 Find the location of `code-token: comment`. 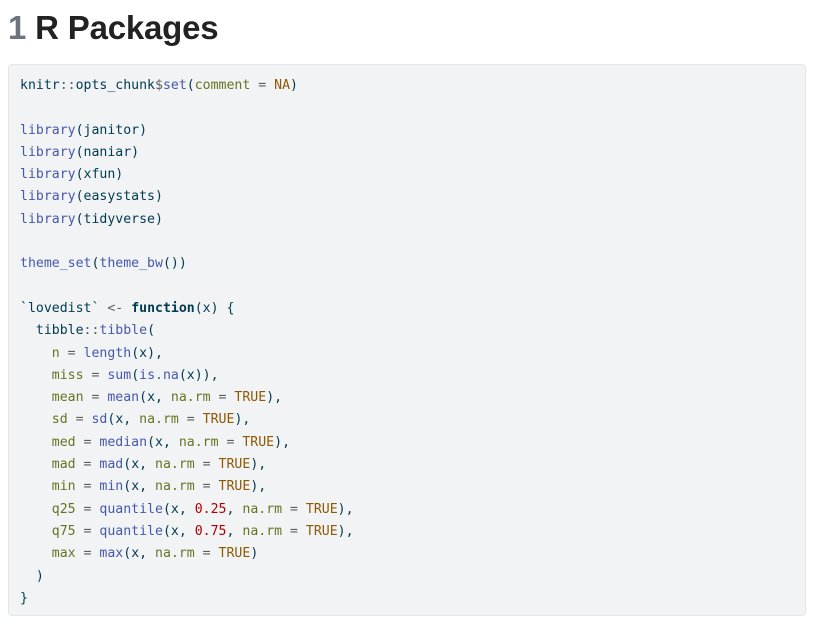

code-token: comment is located at coordinates (222, 85).